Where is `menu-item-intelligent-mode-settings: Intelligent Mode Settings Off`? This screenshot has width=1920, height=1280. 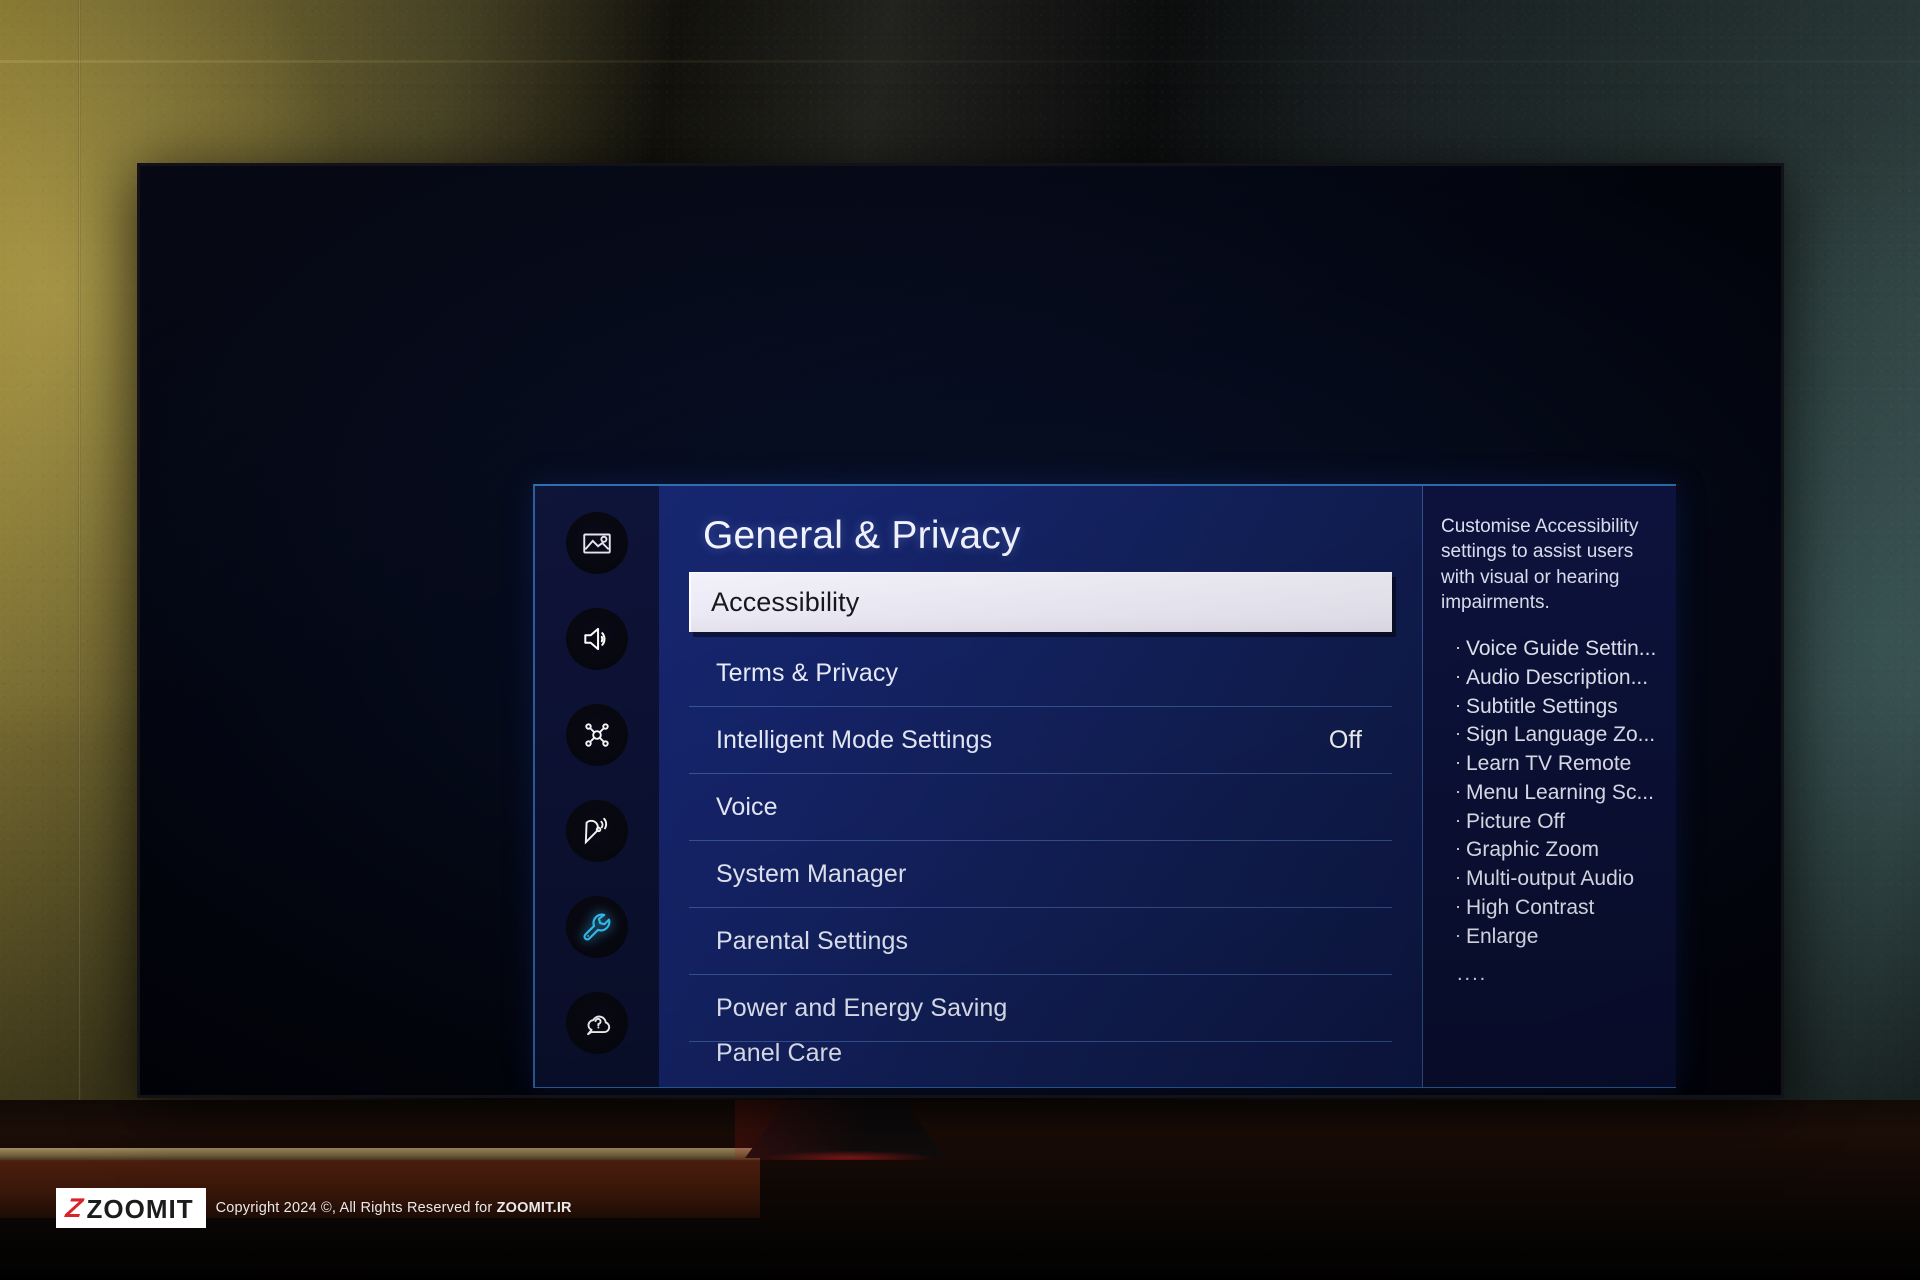
menu-item-intelligent-mode-settings: Intelligent Mode Settings Off is located at coordinates (1040, 740).